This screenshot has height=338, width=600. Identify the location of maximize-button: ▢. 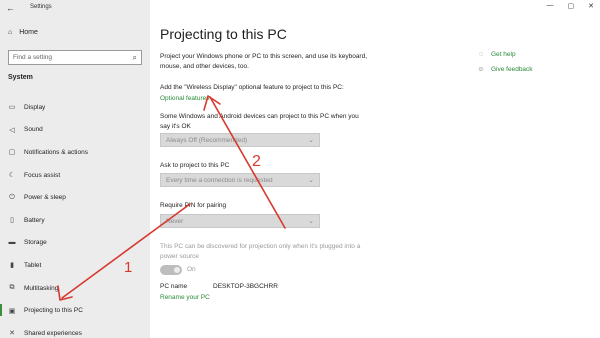
(571, 6).